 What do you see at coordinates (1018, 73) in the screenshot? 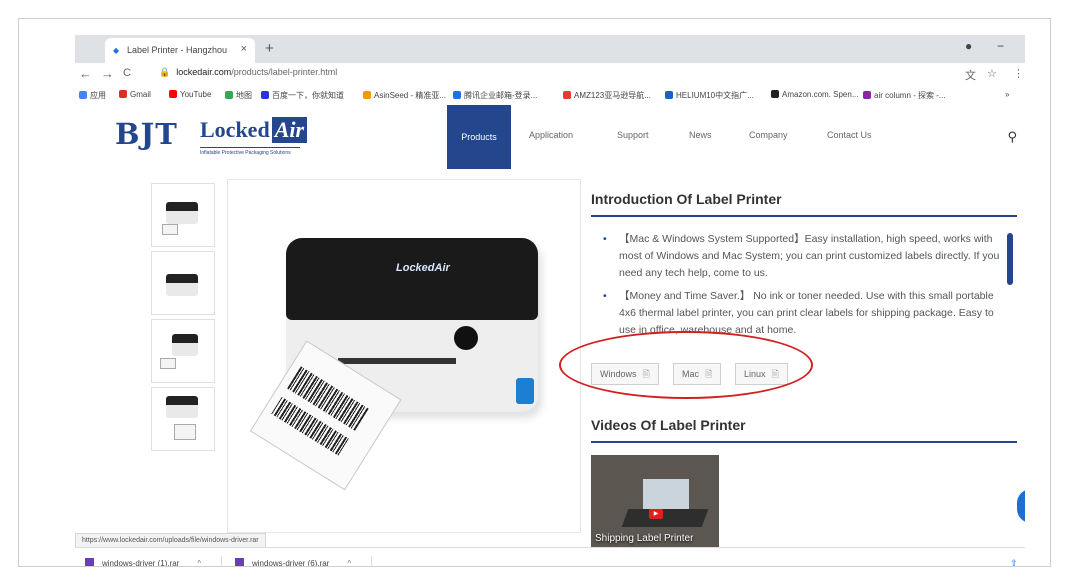
I see `menu-icon: ⋮` at bounding box center [1018, 73].